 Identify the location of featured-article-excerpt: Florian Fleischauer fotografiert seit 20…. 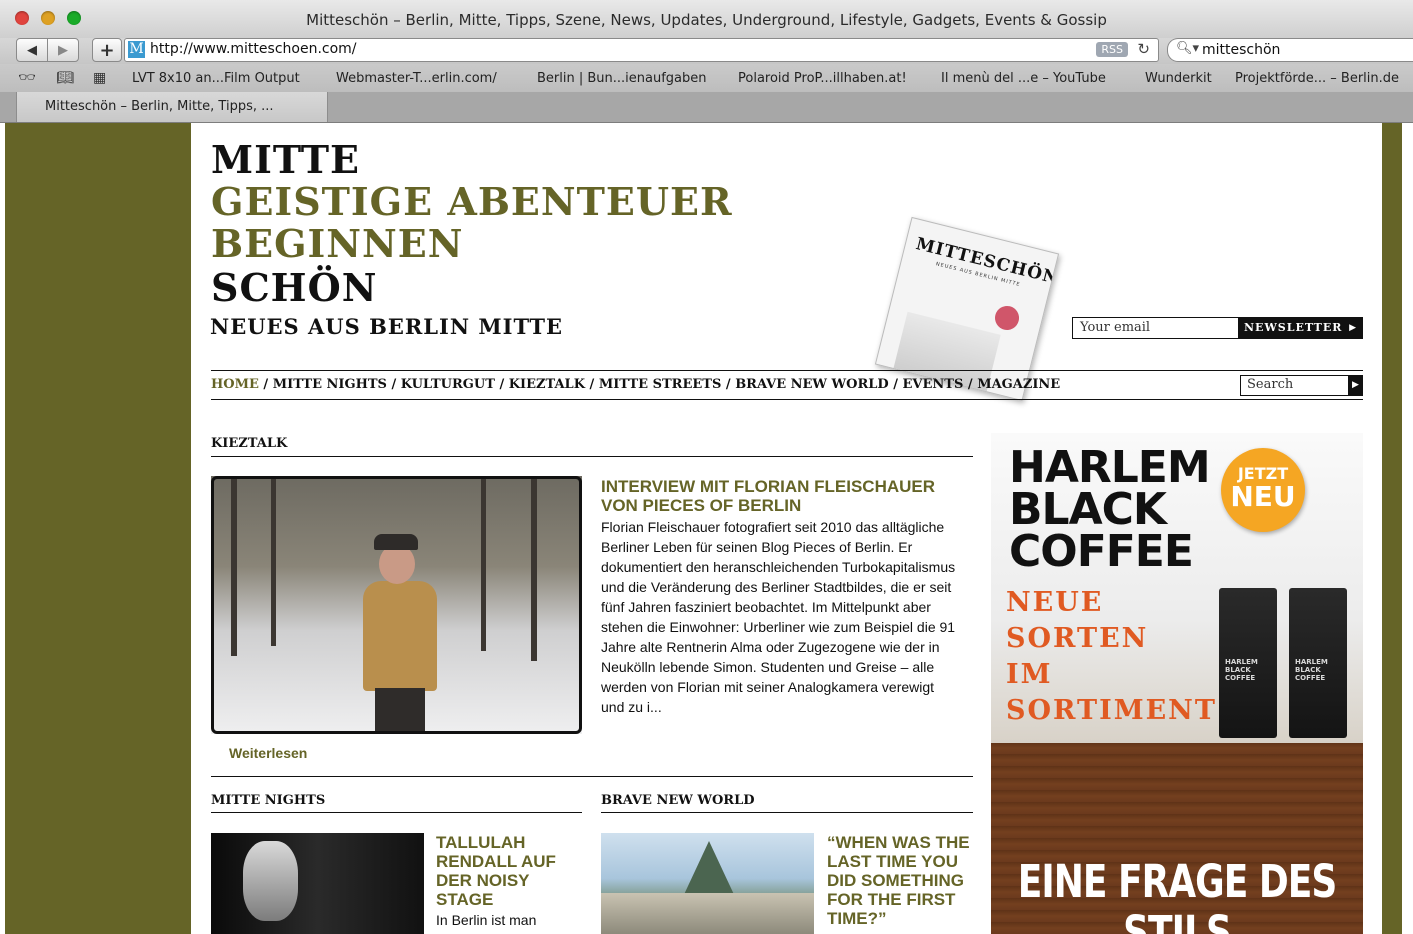
(778, 617).